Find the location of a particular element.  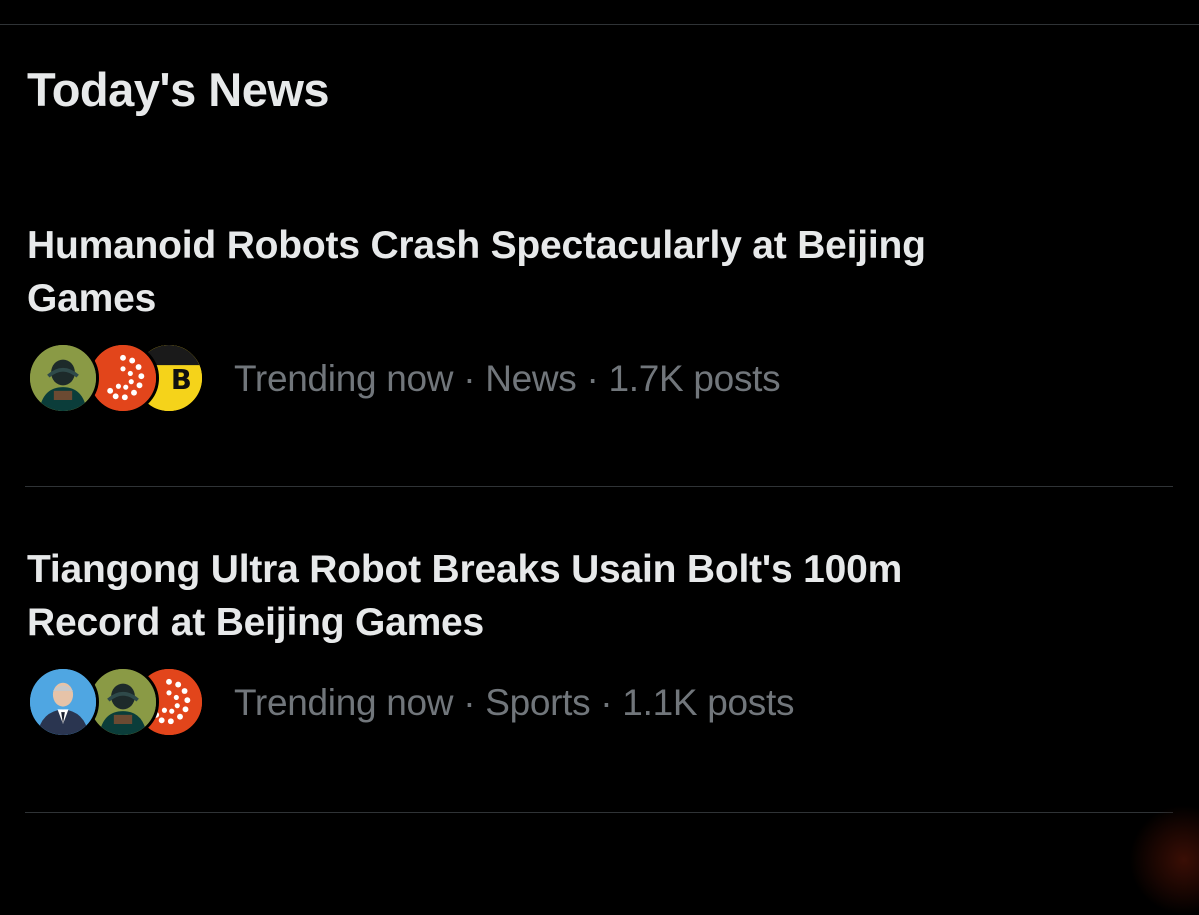

corner-glow is located at coordinates (1164, 860).